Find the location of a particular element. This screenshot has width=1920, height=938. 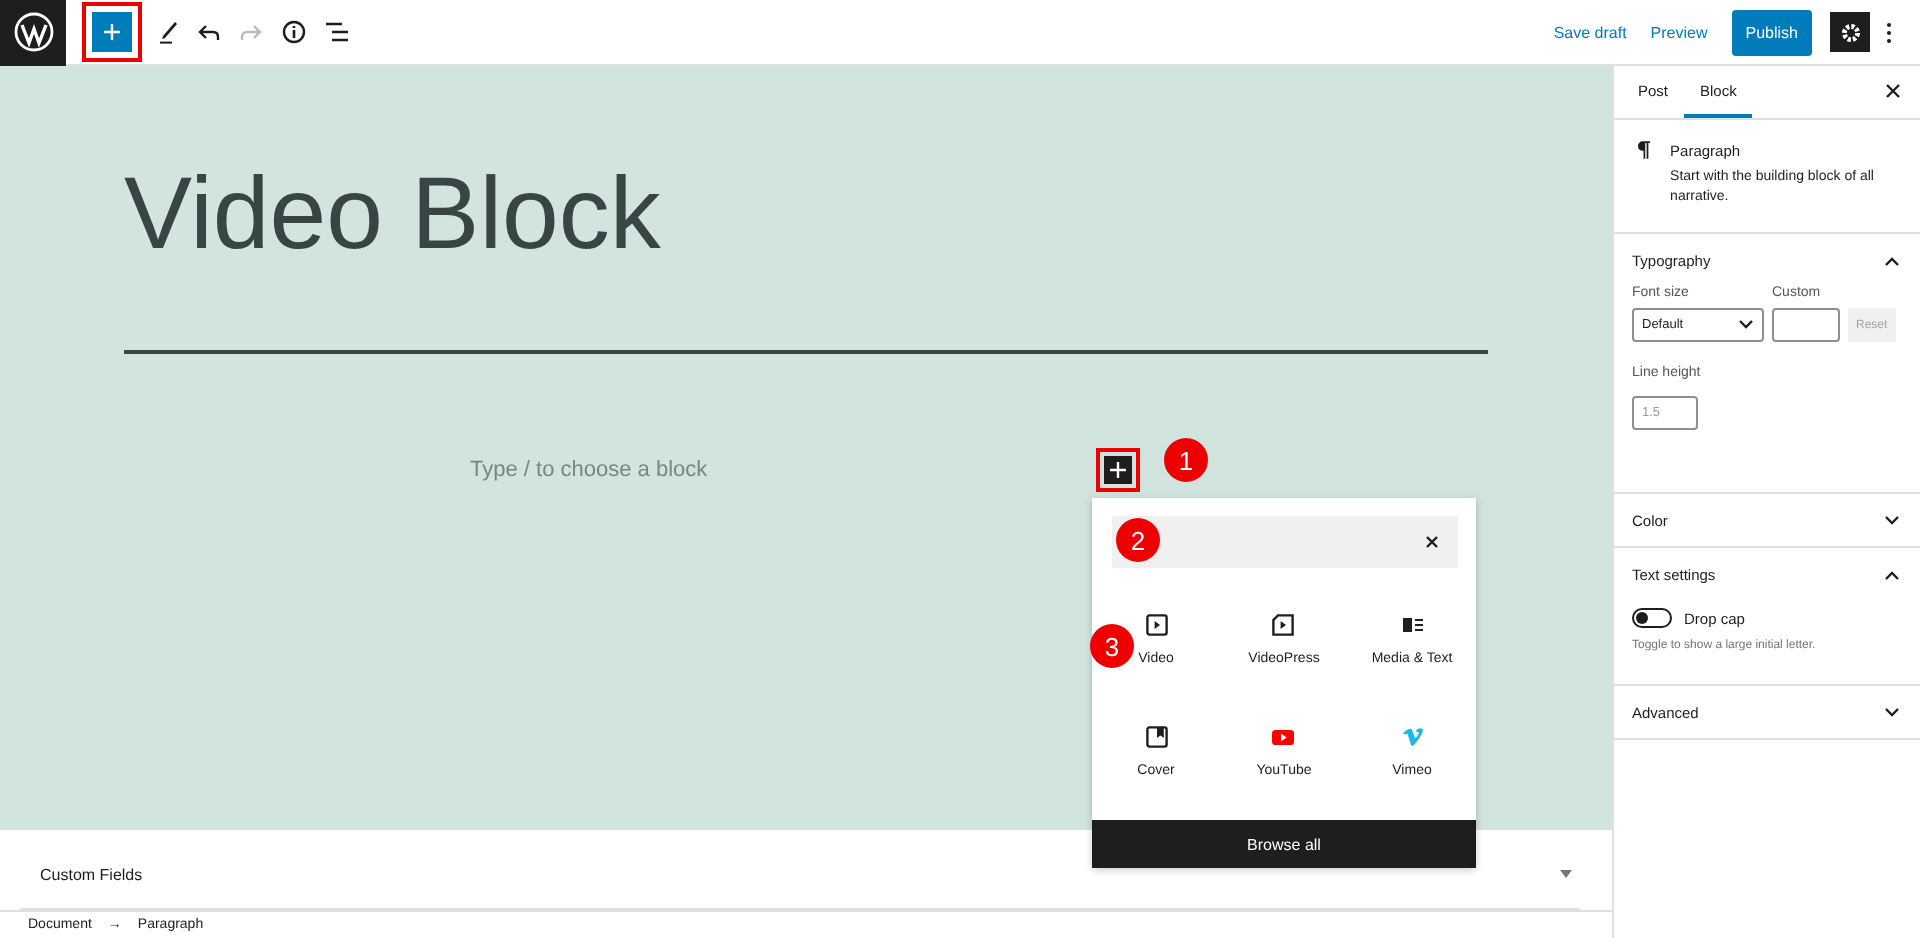

publish-button: Publish is located at coordinates (1771, 32).